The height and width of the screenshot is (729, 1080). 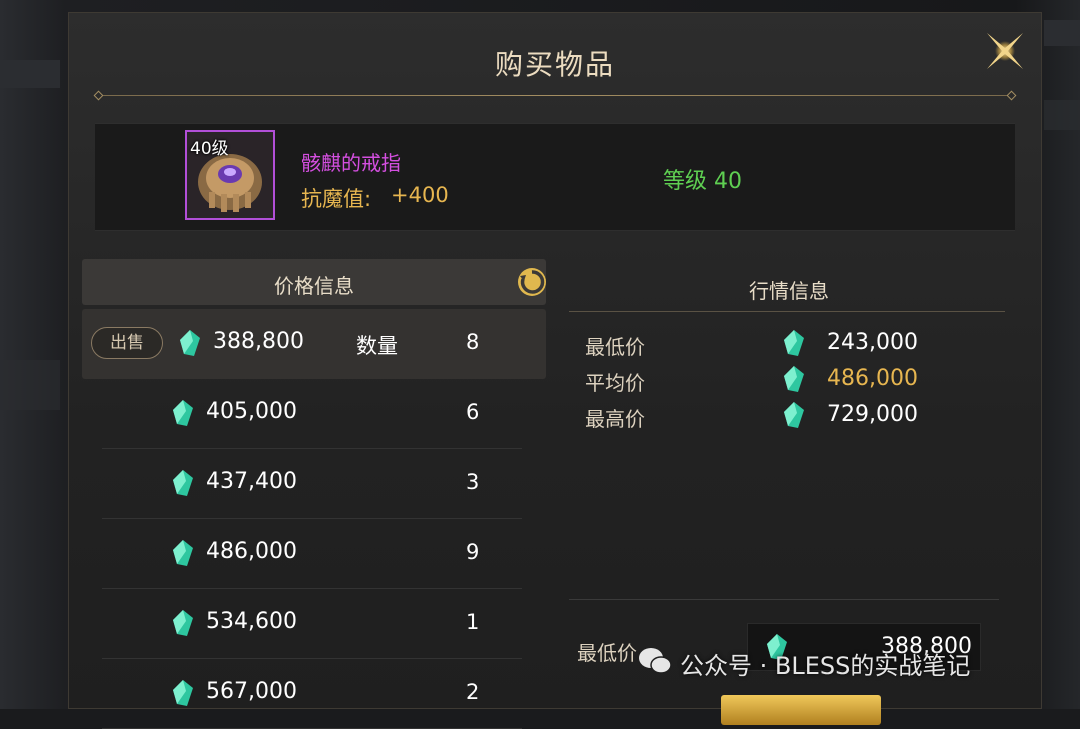 What do you see at coordinates (607, 653) in the screenshot?
I see `lowest-price-label: 最低价` at bounding box center [607, 653].